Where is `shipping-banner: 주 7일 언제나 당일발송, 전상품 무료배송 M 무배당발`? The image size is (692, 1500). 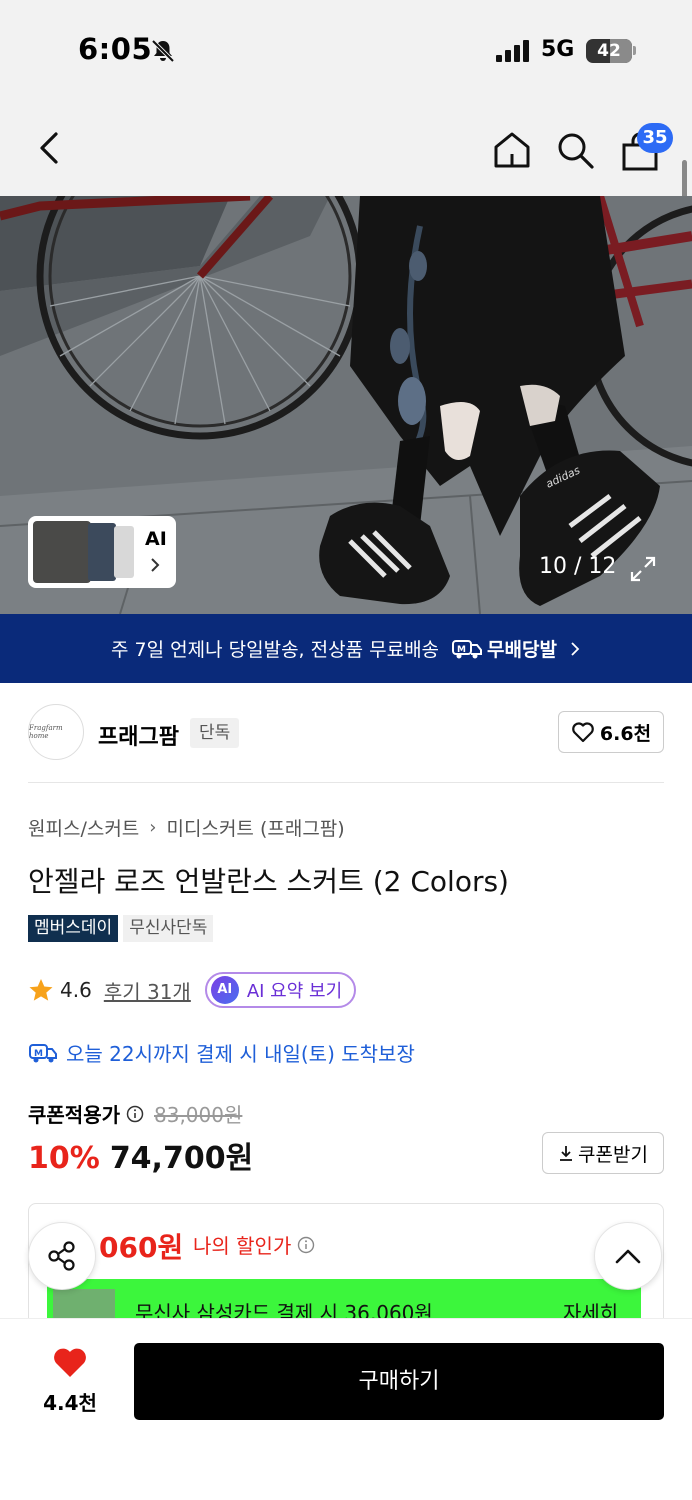 shipping-banner: 주 7일 언제나 당일발송, 전상품 무료배송 M 무배당발 is located at coordinates (346, 648).